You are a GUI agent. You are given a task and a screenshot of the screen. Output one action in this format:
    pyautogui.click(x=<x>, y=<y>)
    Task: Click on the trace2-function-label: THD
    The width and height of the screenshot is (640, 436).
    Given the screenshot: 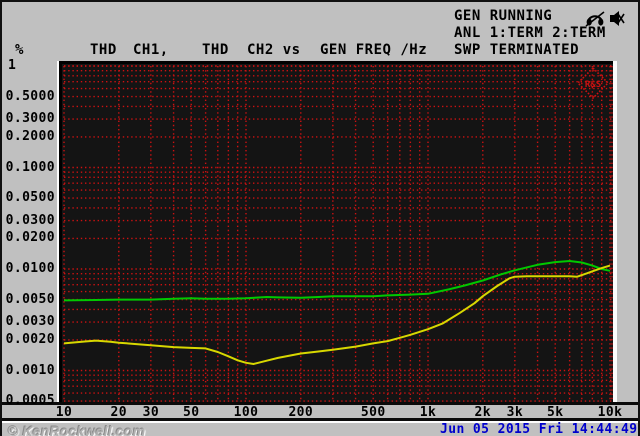 What is the action you would take?
    pyautogui.click(x=215, y=50)
    